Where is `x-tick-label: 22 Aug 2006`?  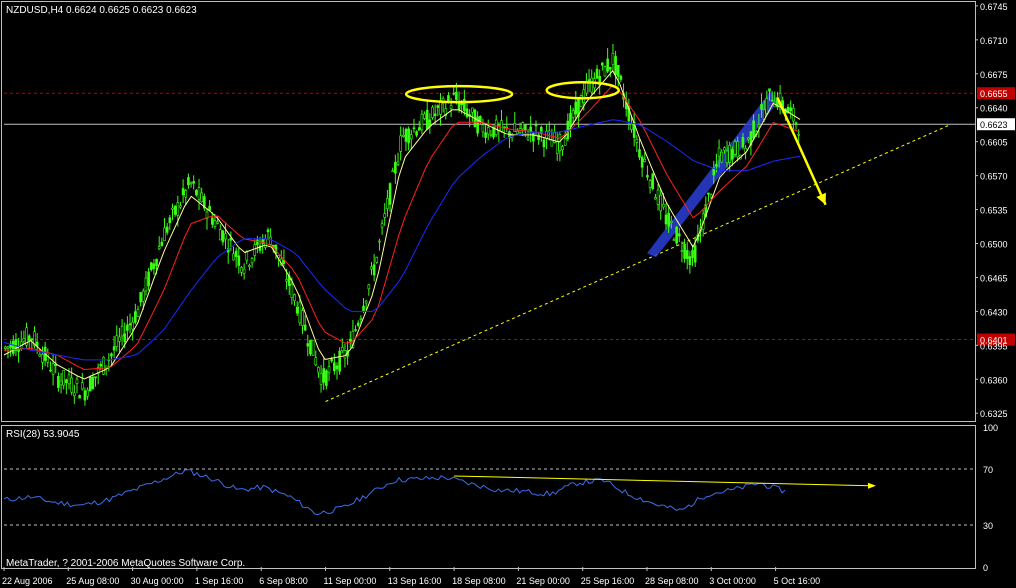 x-tick-label: 22 Aug 2006 is located at coordinates (27, 581).